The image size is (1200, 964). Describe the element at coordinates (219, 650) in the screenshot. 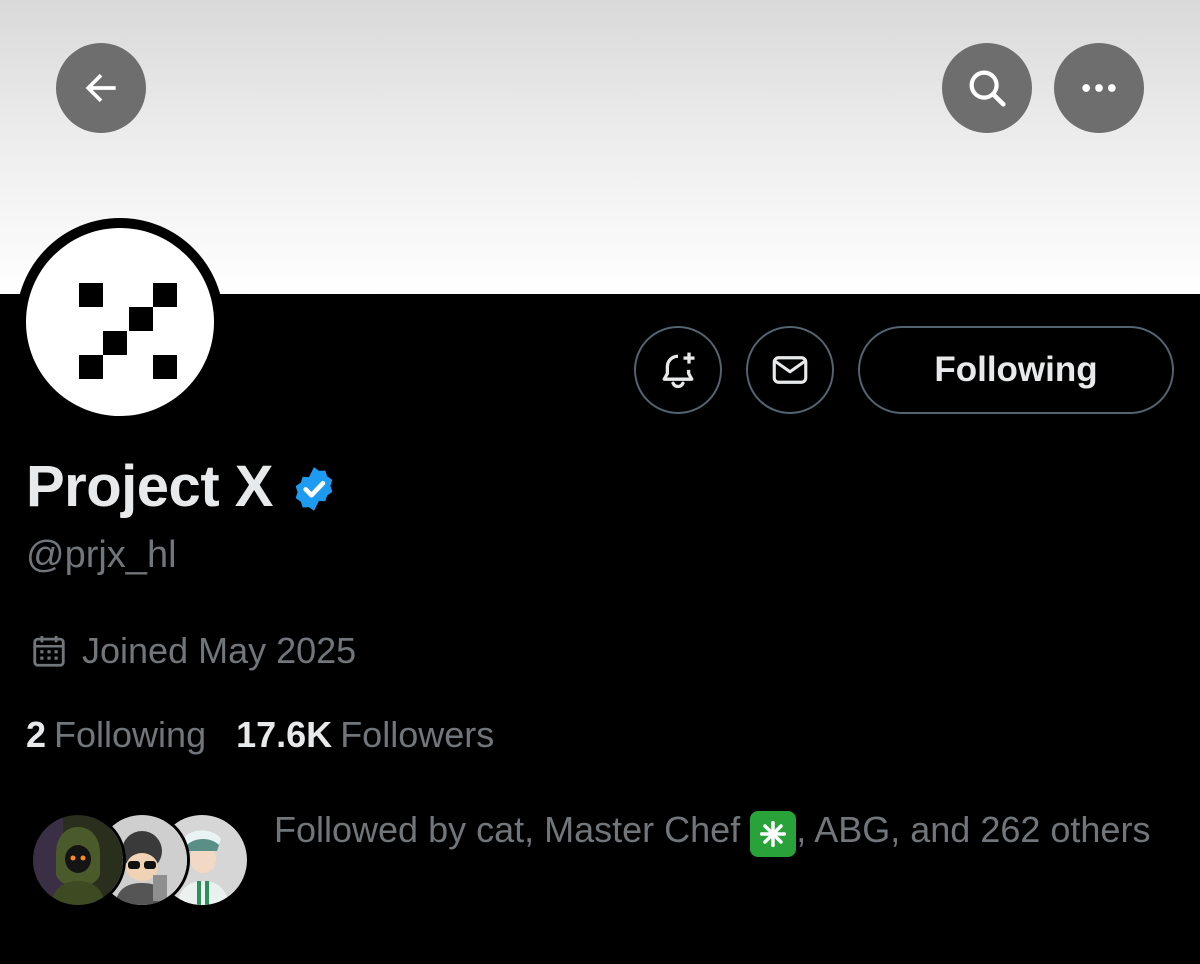

I see `joined-date: Joined May 2025` at that location.